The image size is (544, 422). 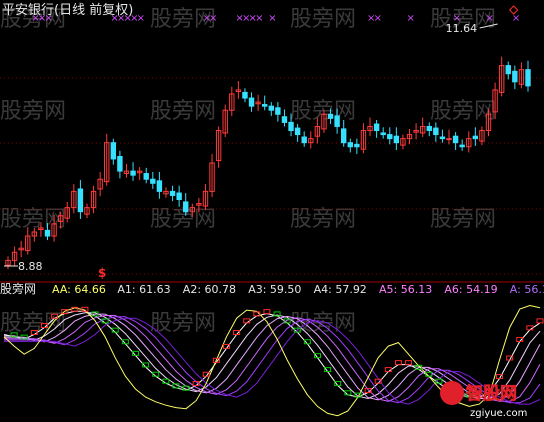 What do you see at coordinates (470, 289) in the screenshot?
I see `indicator-label: A6: 54.19` at bounding box center [470, 289].